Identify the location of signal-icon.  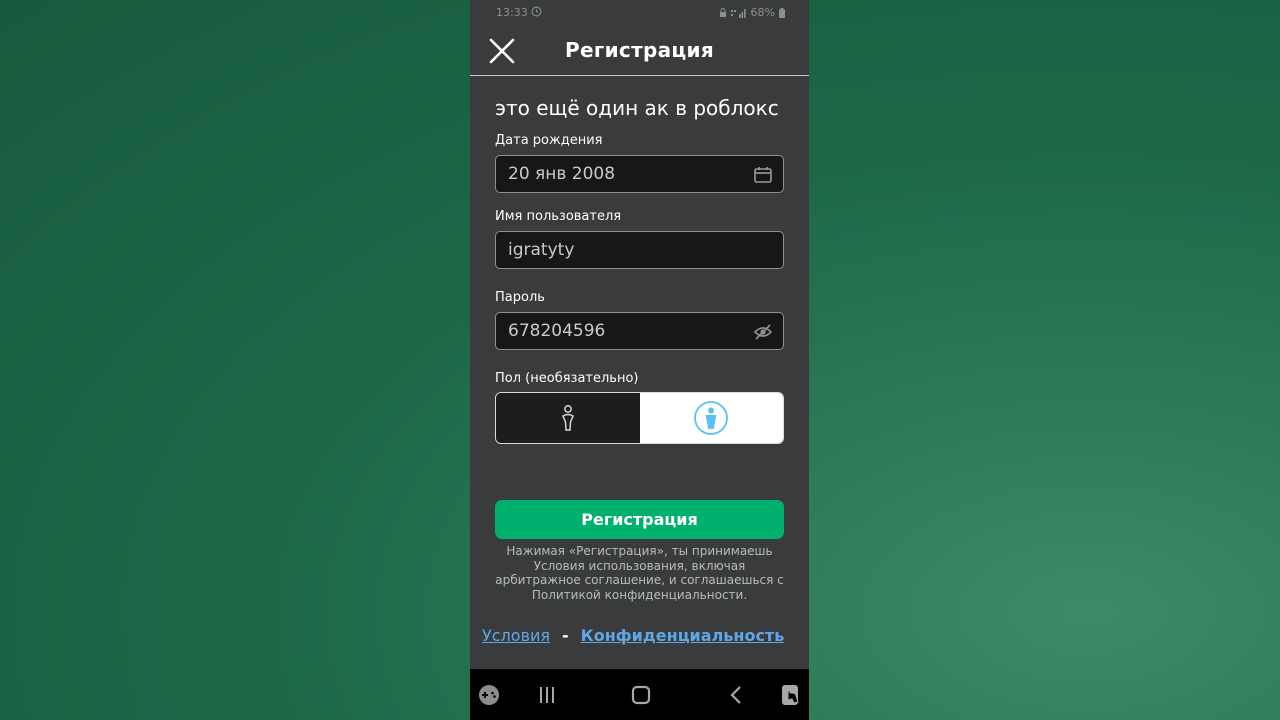
(738, 13).